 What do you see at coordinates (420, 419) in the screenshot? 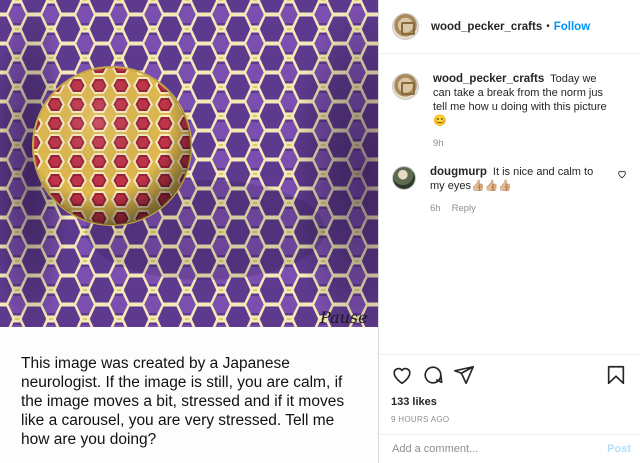
I see `post-time-ago: 9 HOURS AGO` at bounding box center [420, 419].